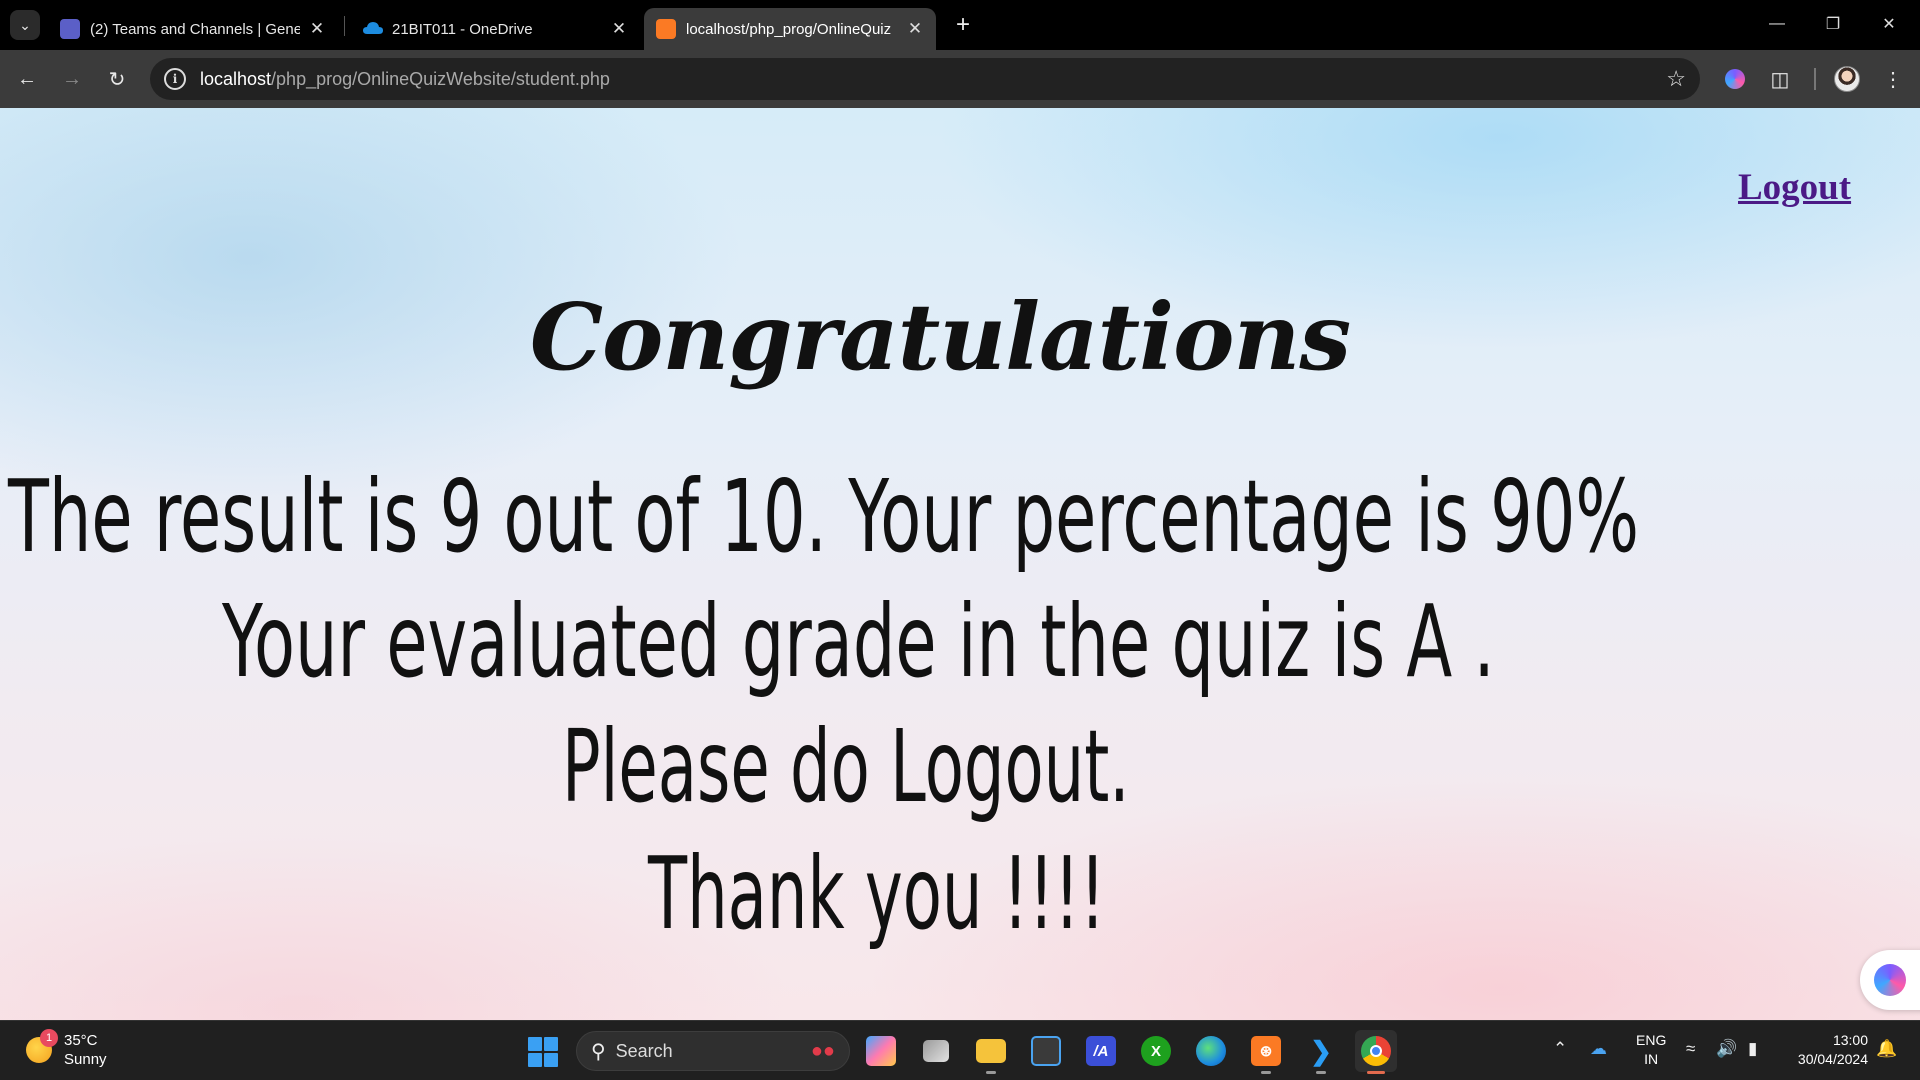 This screenshot has height=1080, width=1920. I want to click on tab-title: localhost/php_prog/OnlineQuiz, so click(789, 29).